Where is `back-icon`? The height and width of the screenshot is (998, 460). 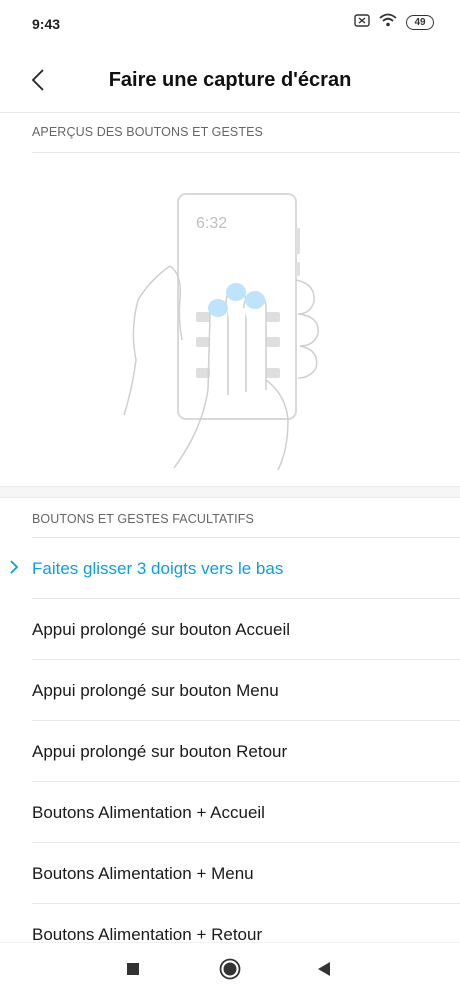 back-icon is located at coordinates (324, 971).